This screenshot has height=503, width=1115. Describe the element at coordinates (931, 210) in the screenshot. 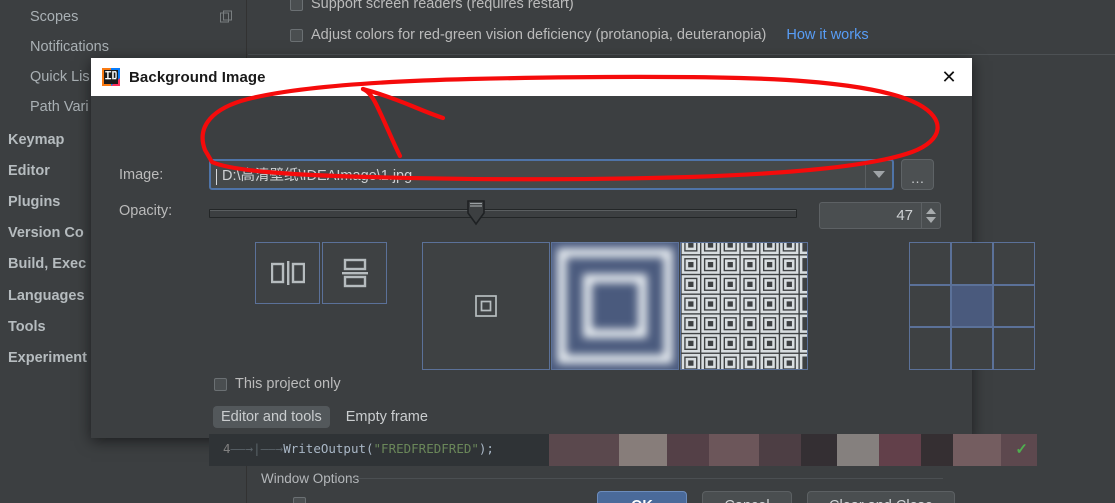

I see `spinner-up-icon` at that location.